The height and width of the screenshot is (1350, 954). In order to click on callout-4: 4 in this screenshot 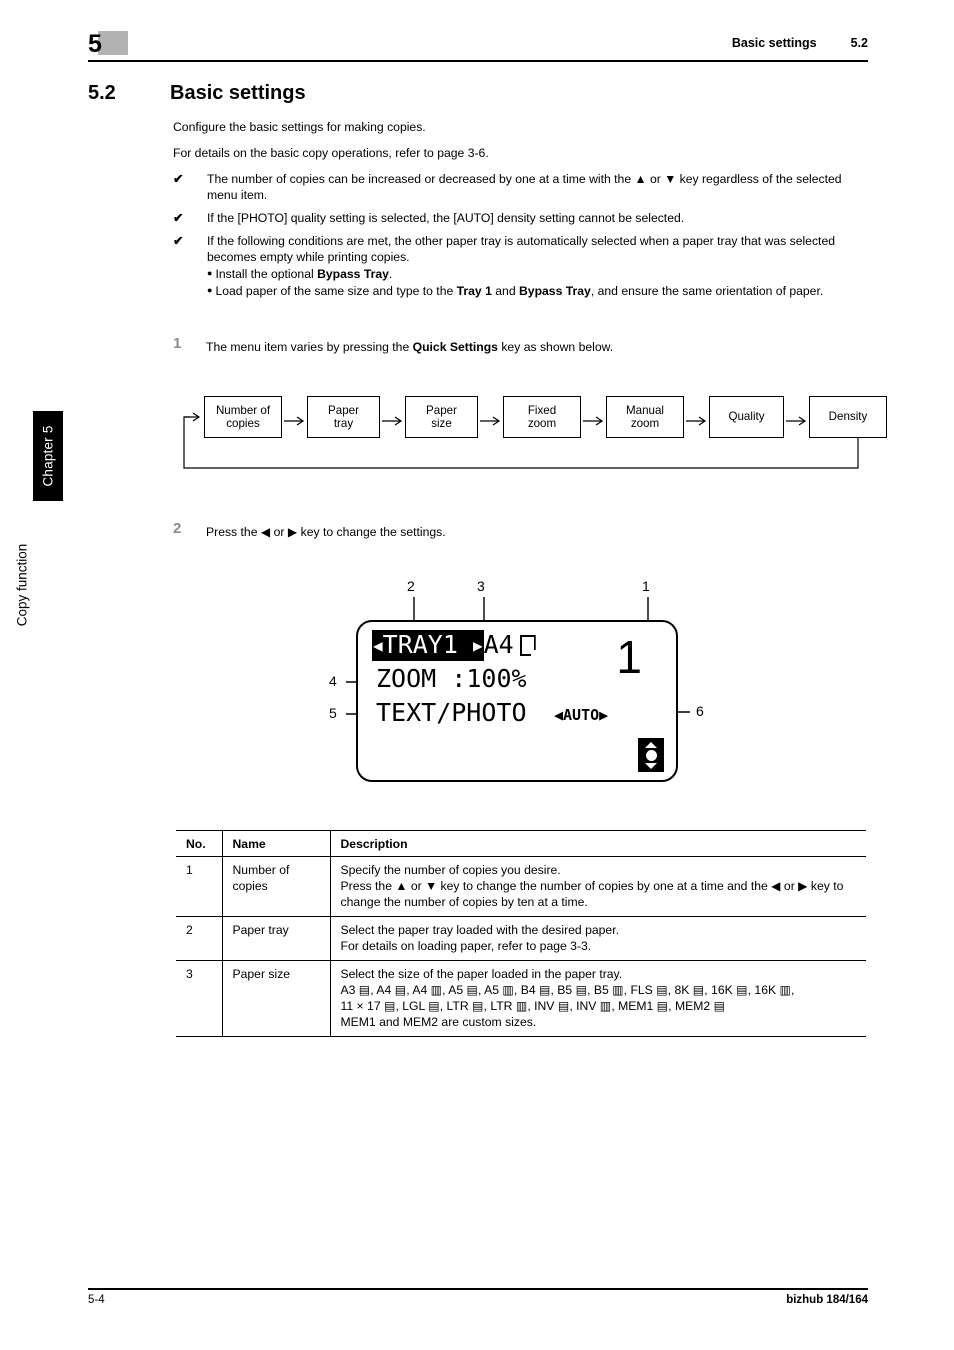, I will do `click(333, 681)`.